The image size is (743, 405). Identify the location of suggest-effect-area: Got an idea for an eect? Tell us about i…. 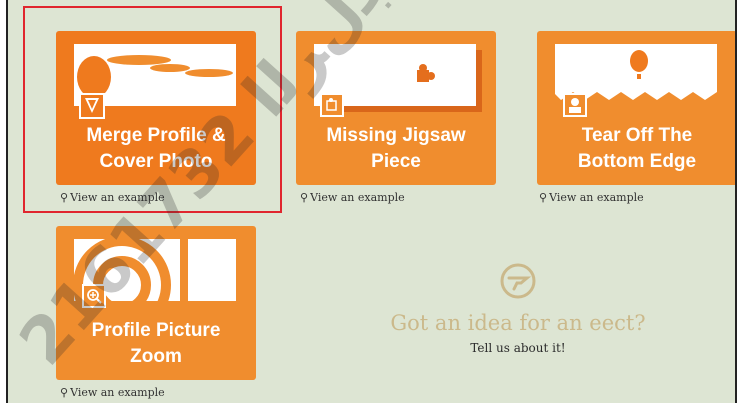
(518, 308).